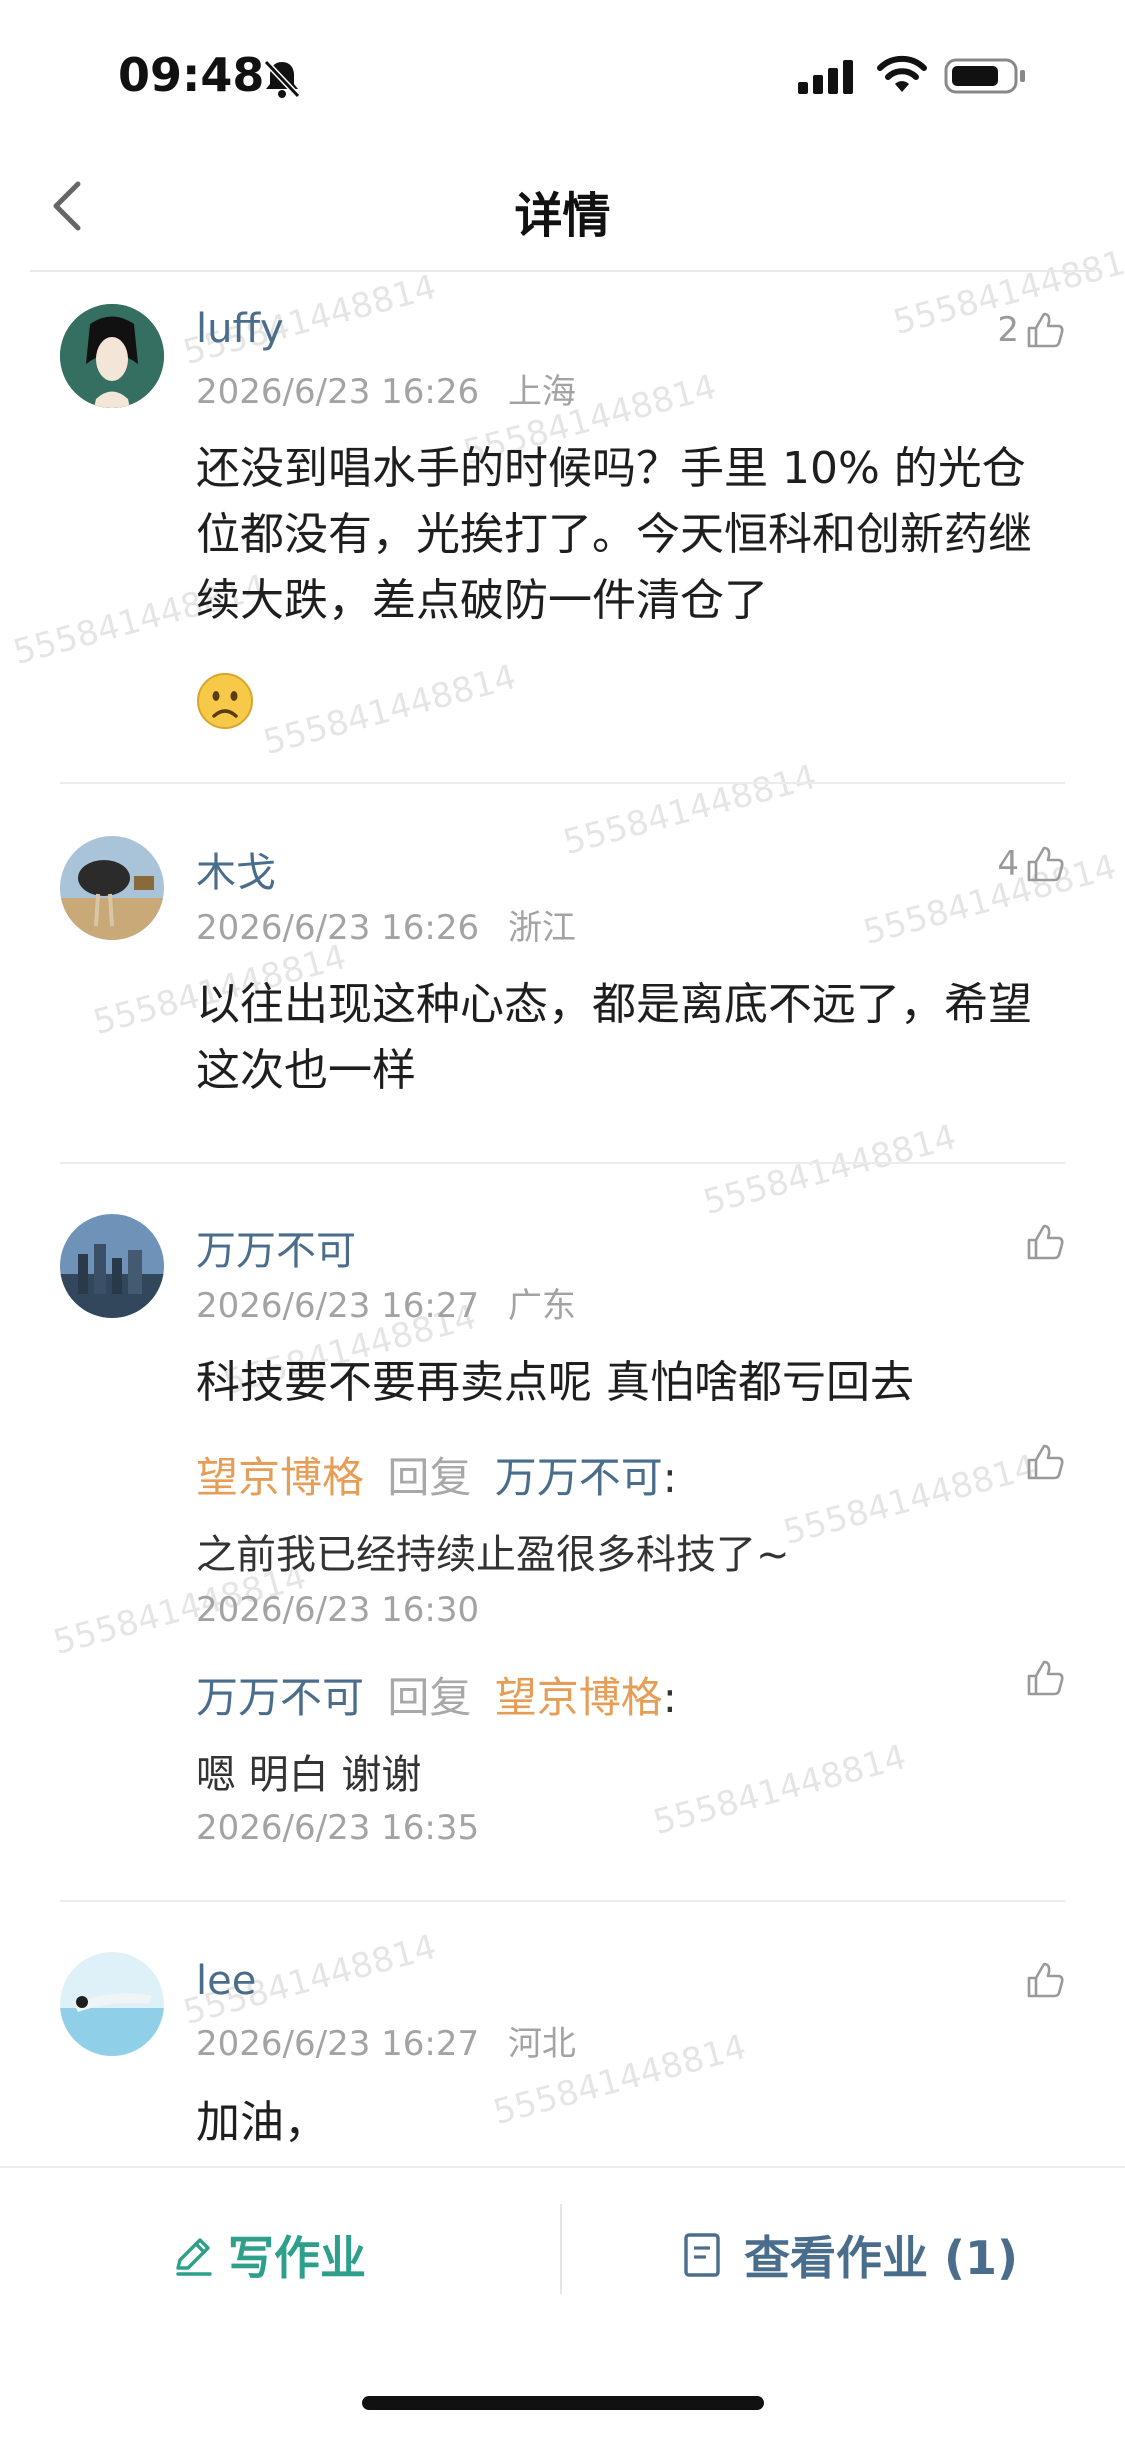 Image resolution: width=1125 pixels, height=2438 pixels. What do you see at coordinates (986, 78) in the screenshot?
I see `battery-icon` at bounding box center [986, 78].